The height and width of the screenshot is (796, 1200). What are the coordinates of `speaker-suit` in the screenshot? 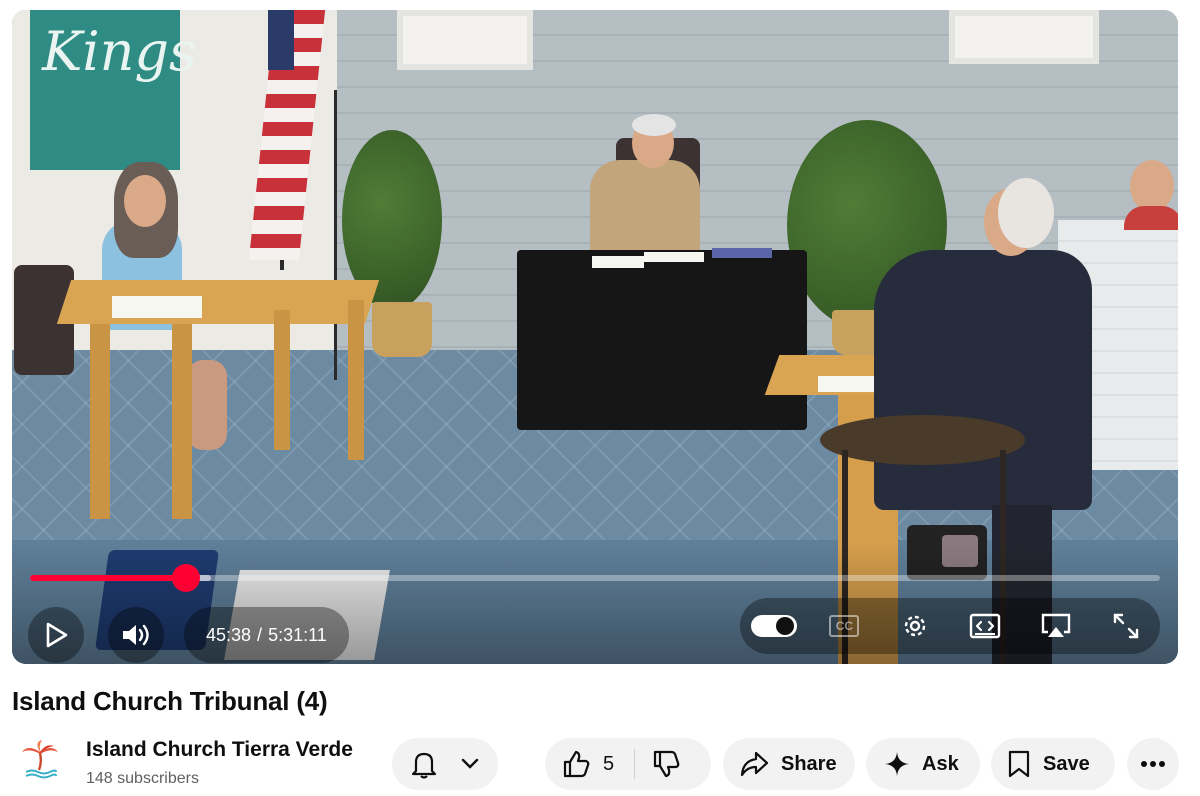 It's located at (983, 380).